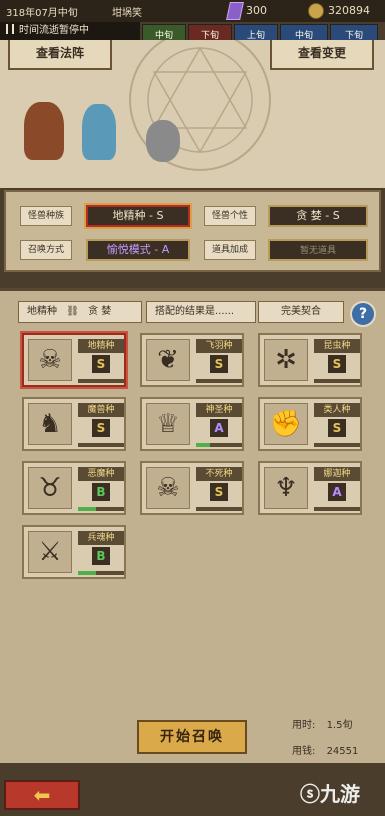  I want to click on species-card: ☠ 地精种 S, so click(74, 360).